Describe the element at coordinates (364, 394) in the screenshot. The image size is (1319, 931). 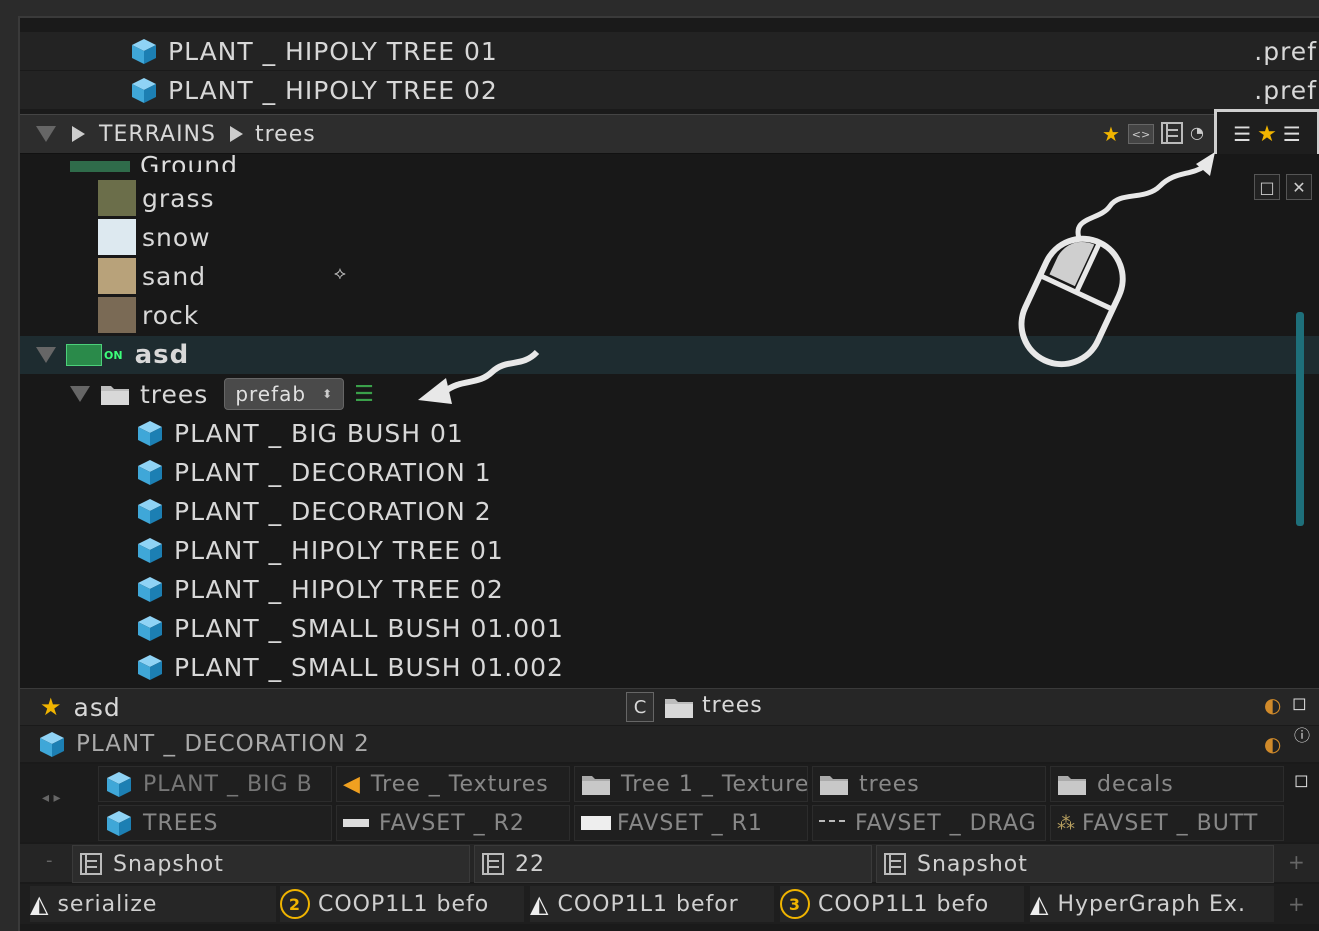
I see `list-lines-icon: ☰` at that location.